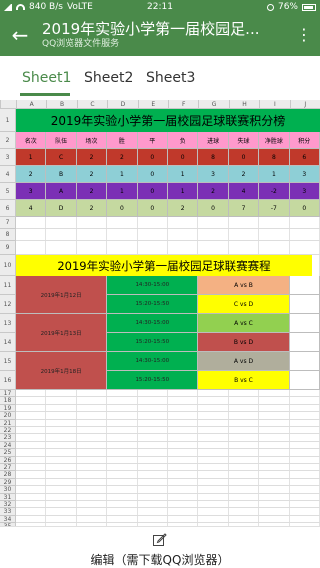 This screenshot has width=320, height=568. I want to click on row-header-15: 15, so click(8, 361).